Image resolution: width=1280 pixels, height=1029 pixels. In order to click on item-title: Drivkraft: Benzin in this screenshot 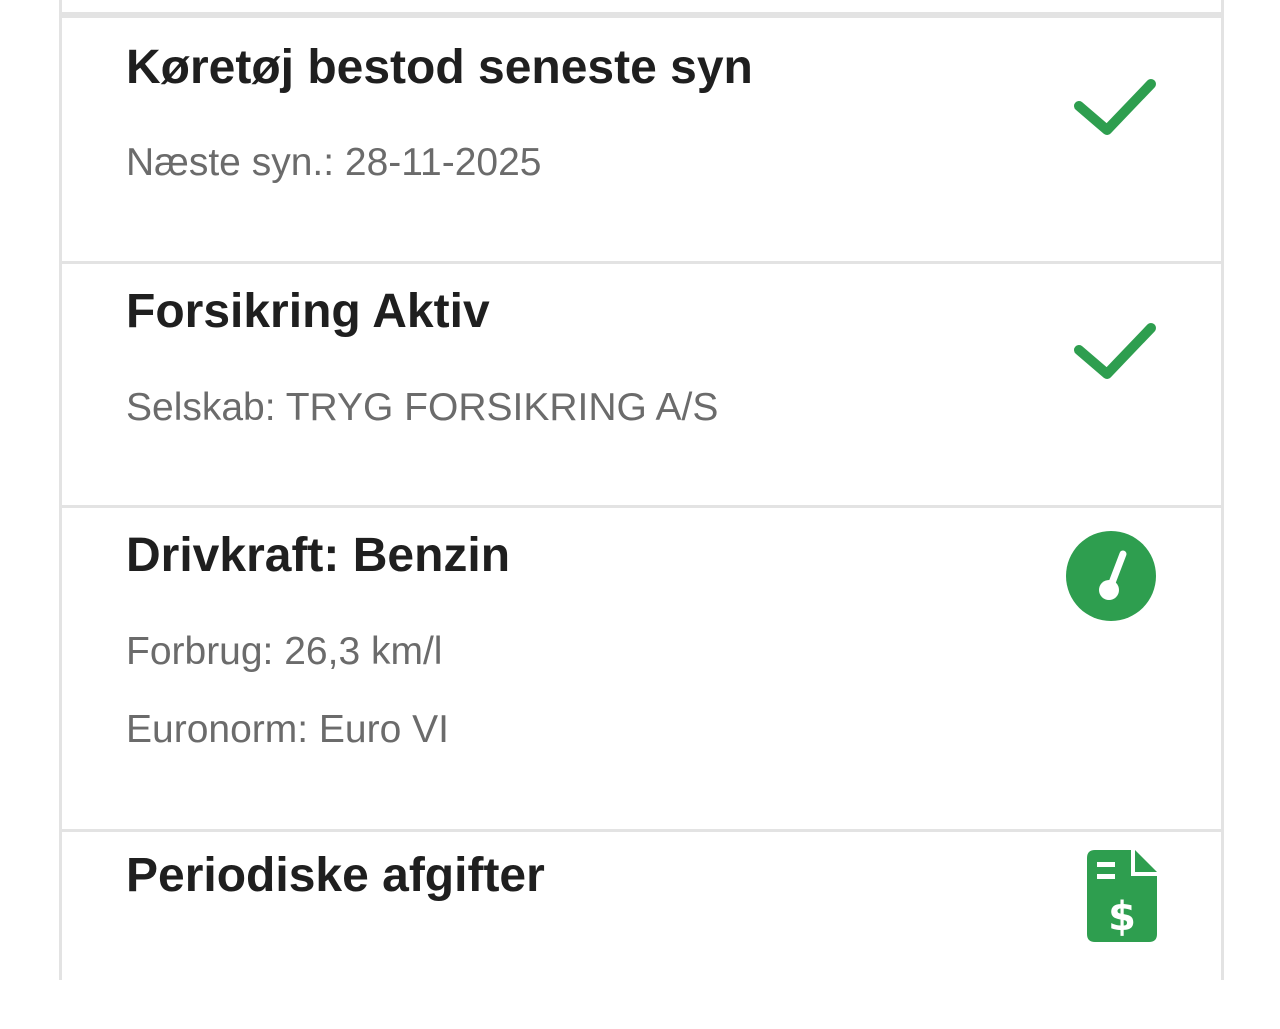, I will do `click(318, 555)`.